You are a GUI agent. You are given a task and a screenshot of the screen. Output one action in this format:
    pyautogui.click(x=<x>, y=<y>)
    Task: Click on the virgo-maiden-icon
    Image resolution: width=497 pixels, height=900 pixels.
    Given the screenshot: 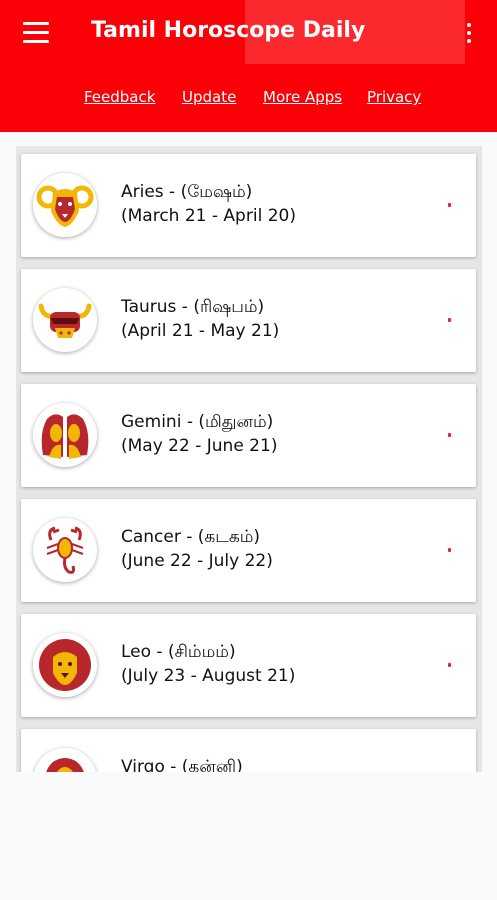 What is the action you would take?
    pyautogui.click(x=65, y=760)
    